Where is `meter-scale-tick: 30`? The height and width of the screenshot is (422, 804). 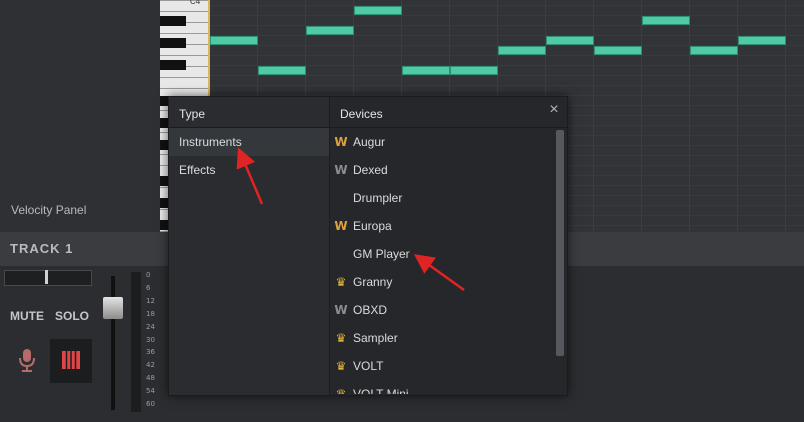 meter-scale-tick: 30 is located at coordinates (150, 339).